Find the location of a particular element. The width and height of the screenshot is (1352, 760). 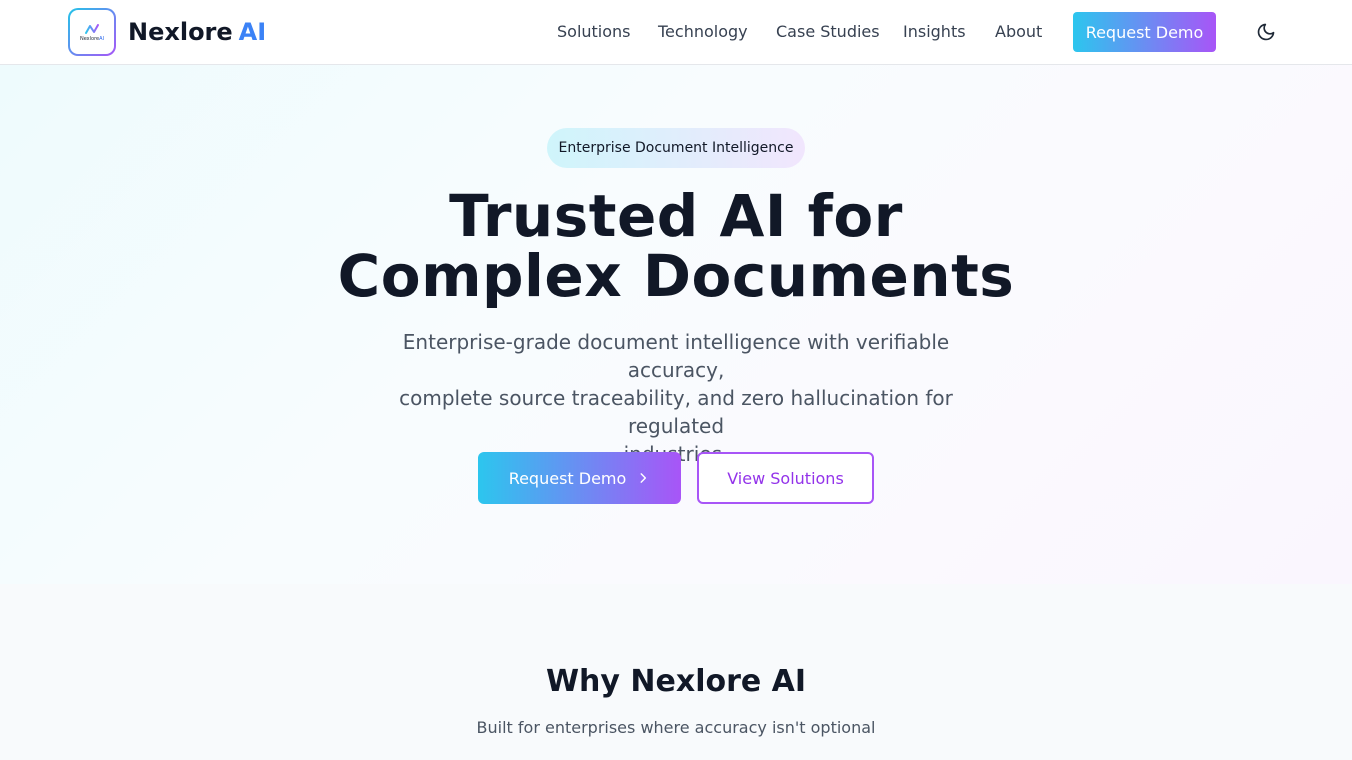

theme-toggle-button is located at coordinates (1266, 32).